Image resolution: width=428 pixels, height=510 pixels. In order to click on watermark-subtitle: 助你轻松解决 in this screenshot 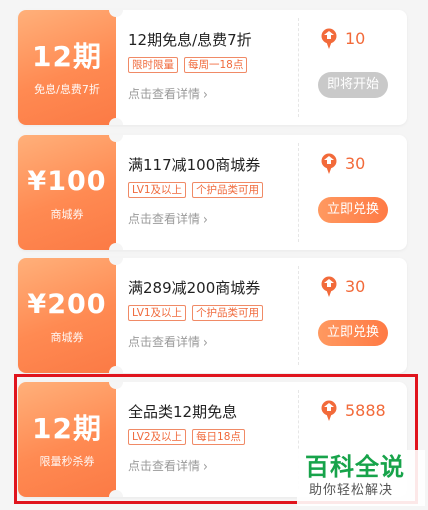, I will do `click(351, 490)`.